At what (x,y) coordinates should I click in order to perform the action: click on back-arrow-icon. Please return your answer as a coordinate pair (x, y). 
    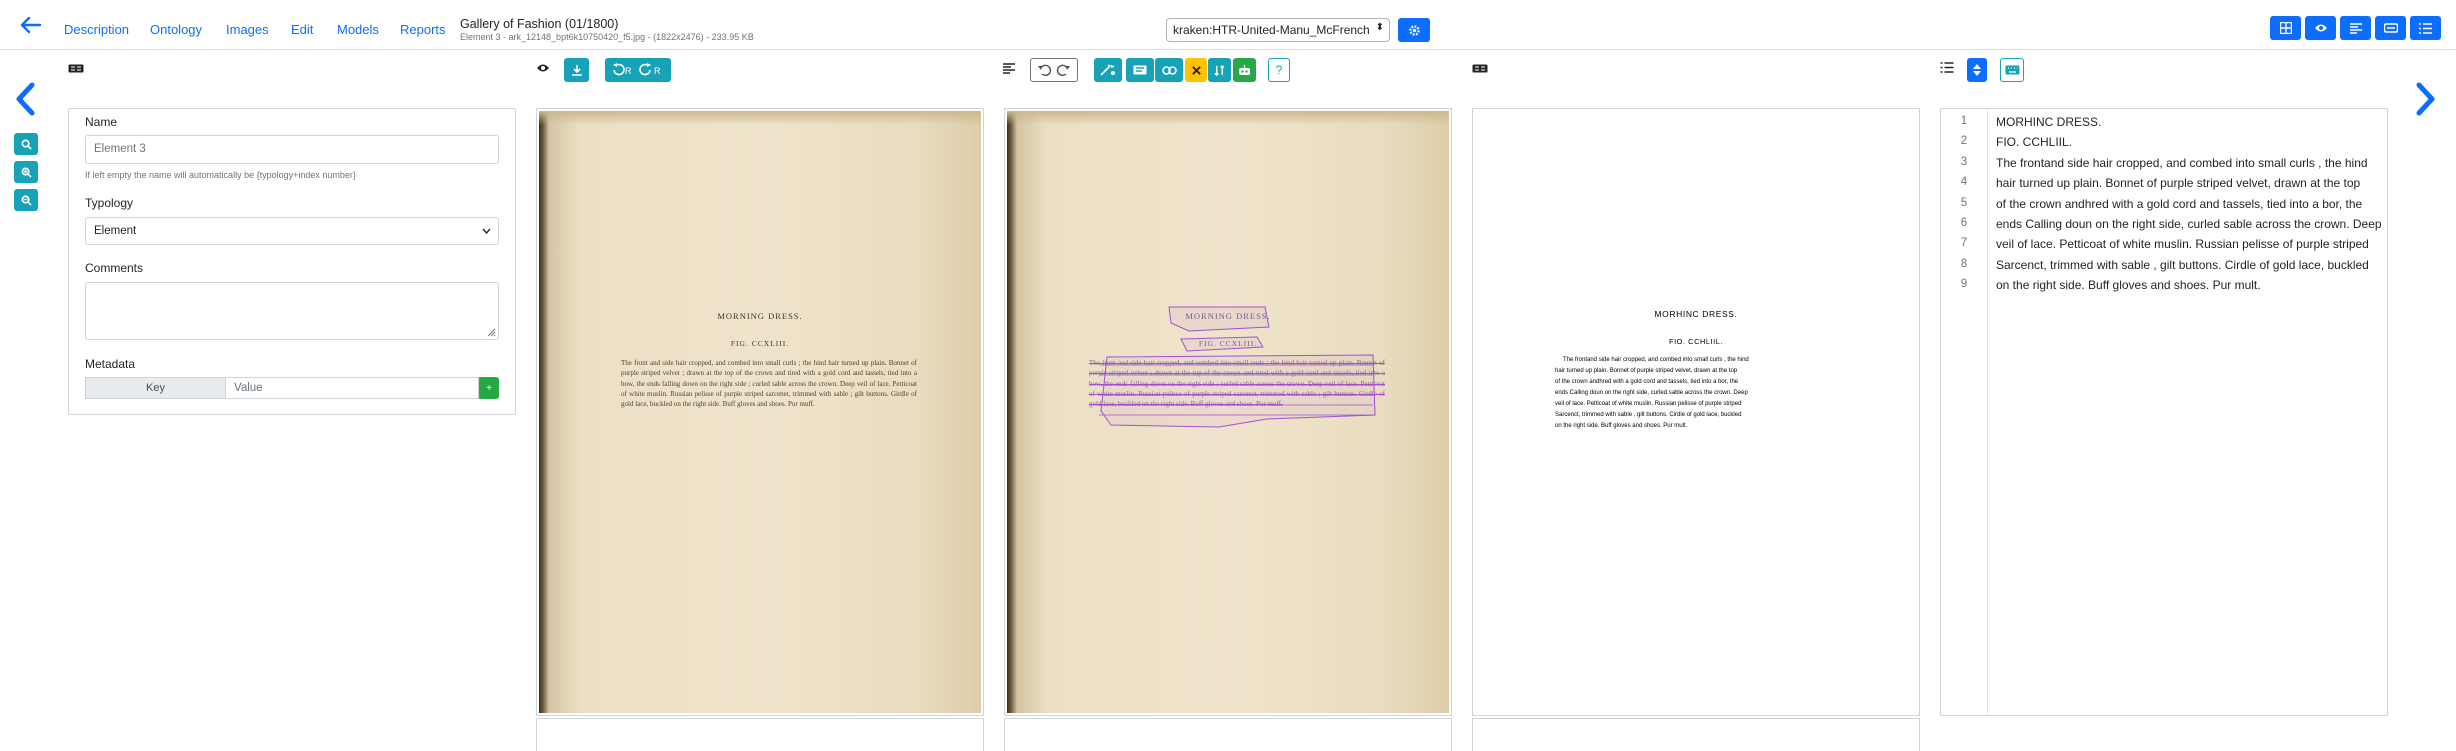
    Looking at the image, I should click on (31, 25).